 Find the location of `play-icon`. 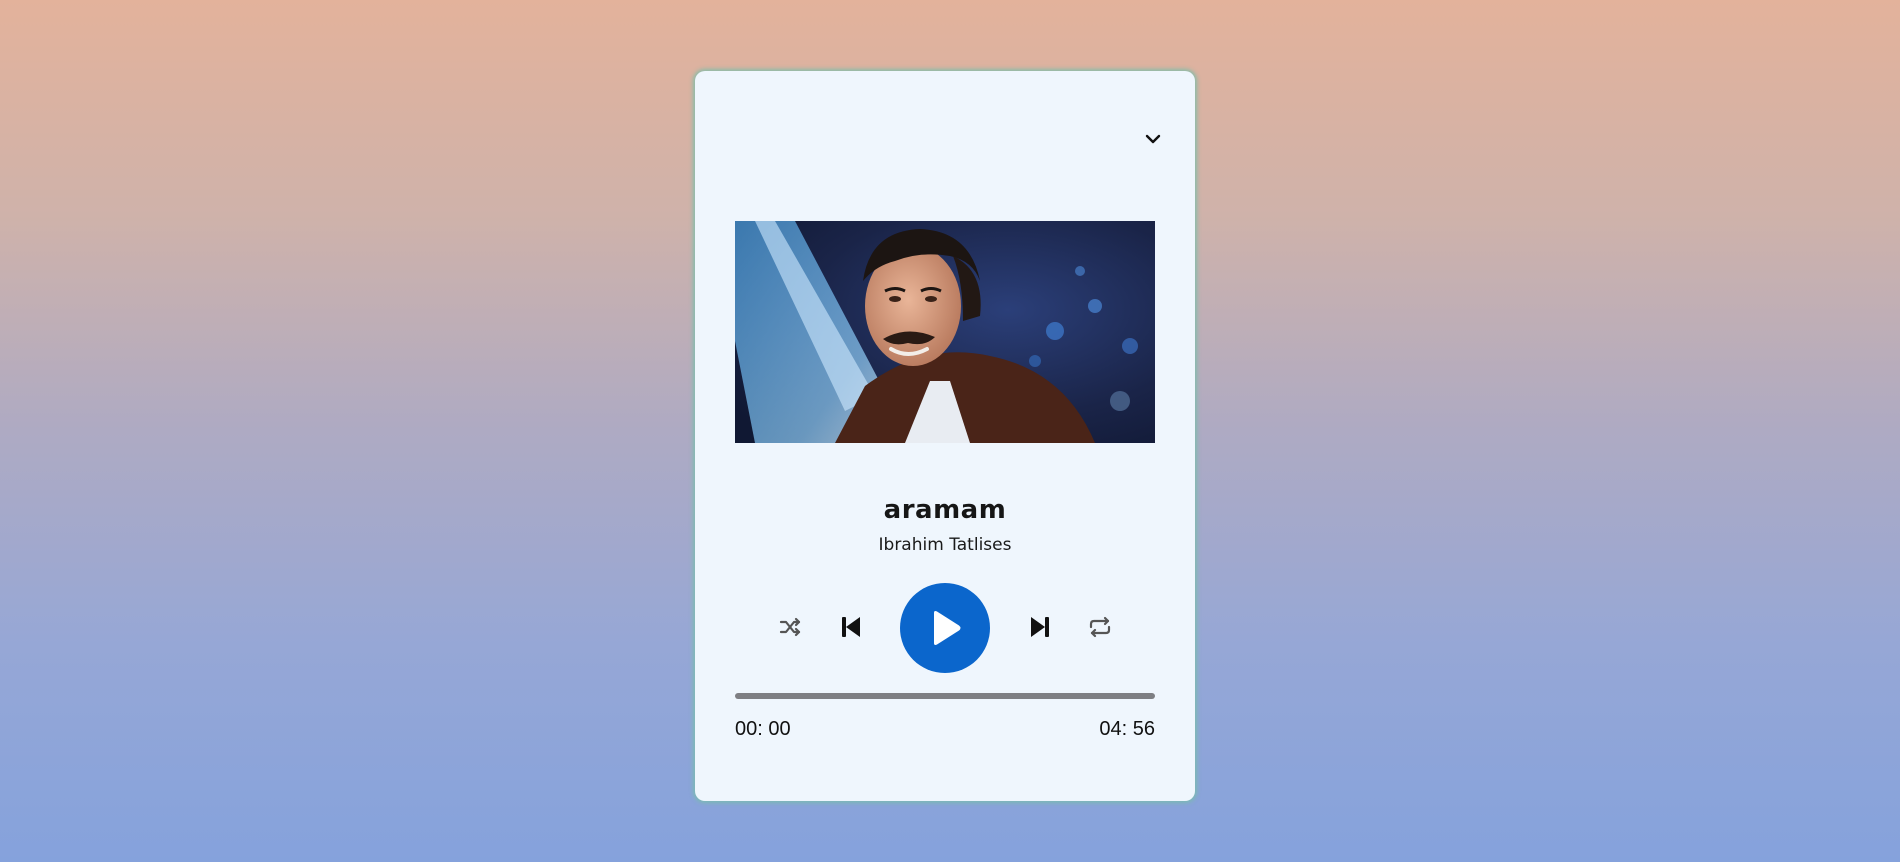

play-icon is located at coordinates (947, 628).